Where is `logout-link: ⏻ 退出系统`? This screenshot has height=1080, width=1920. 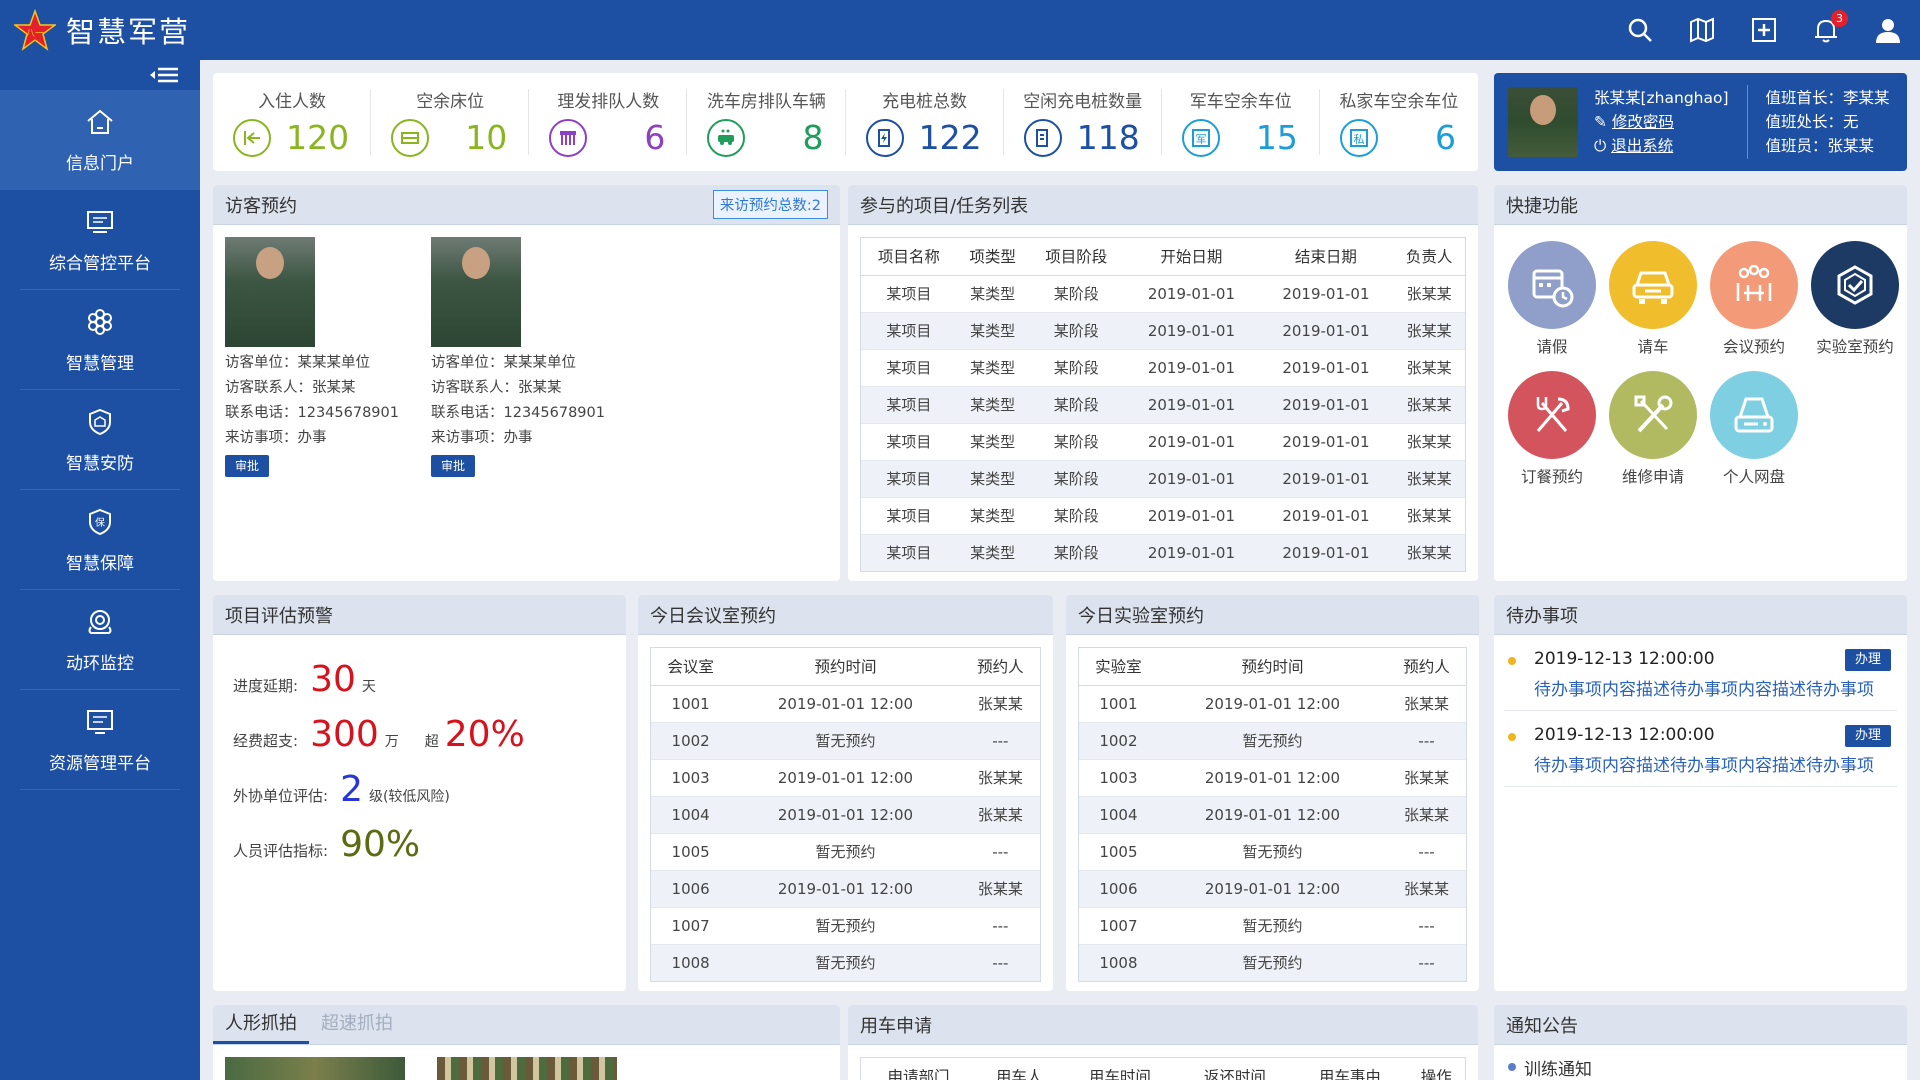 logout-link: ⏻ 退出系统 is located at coordinates (1661, 146).